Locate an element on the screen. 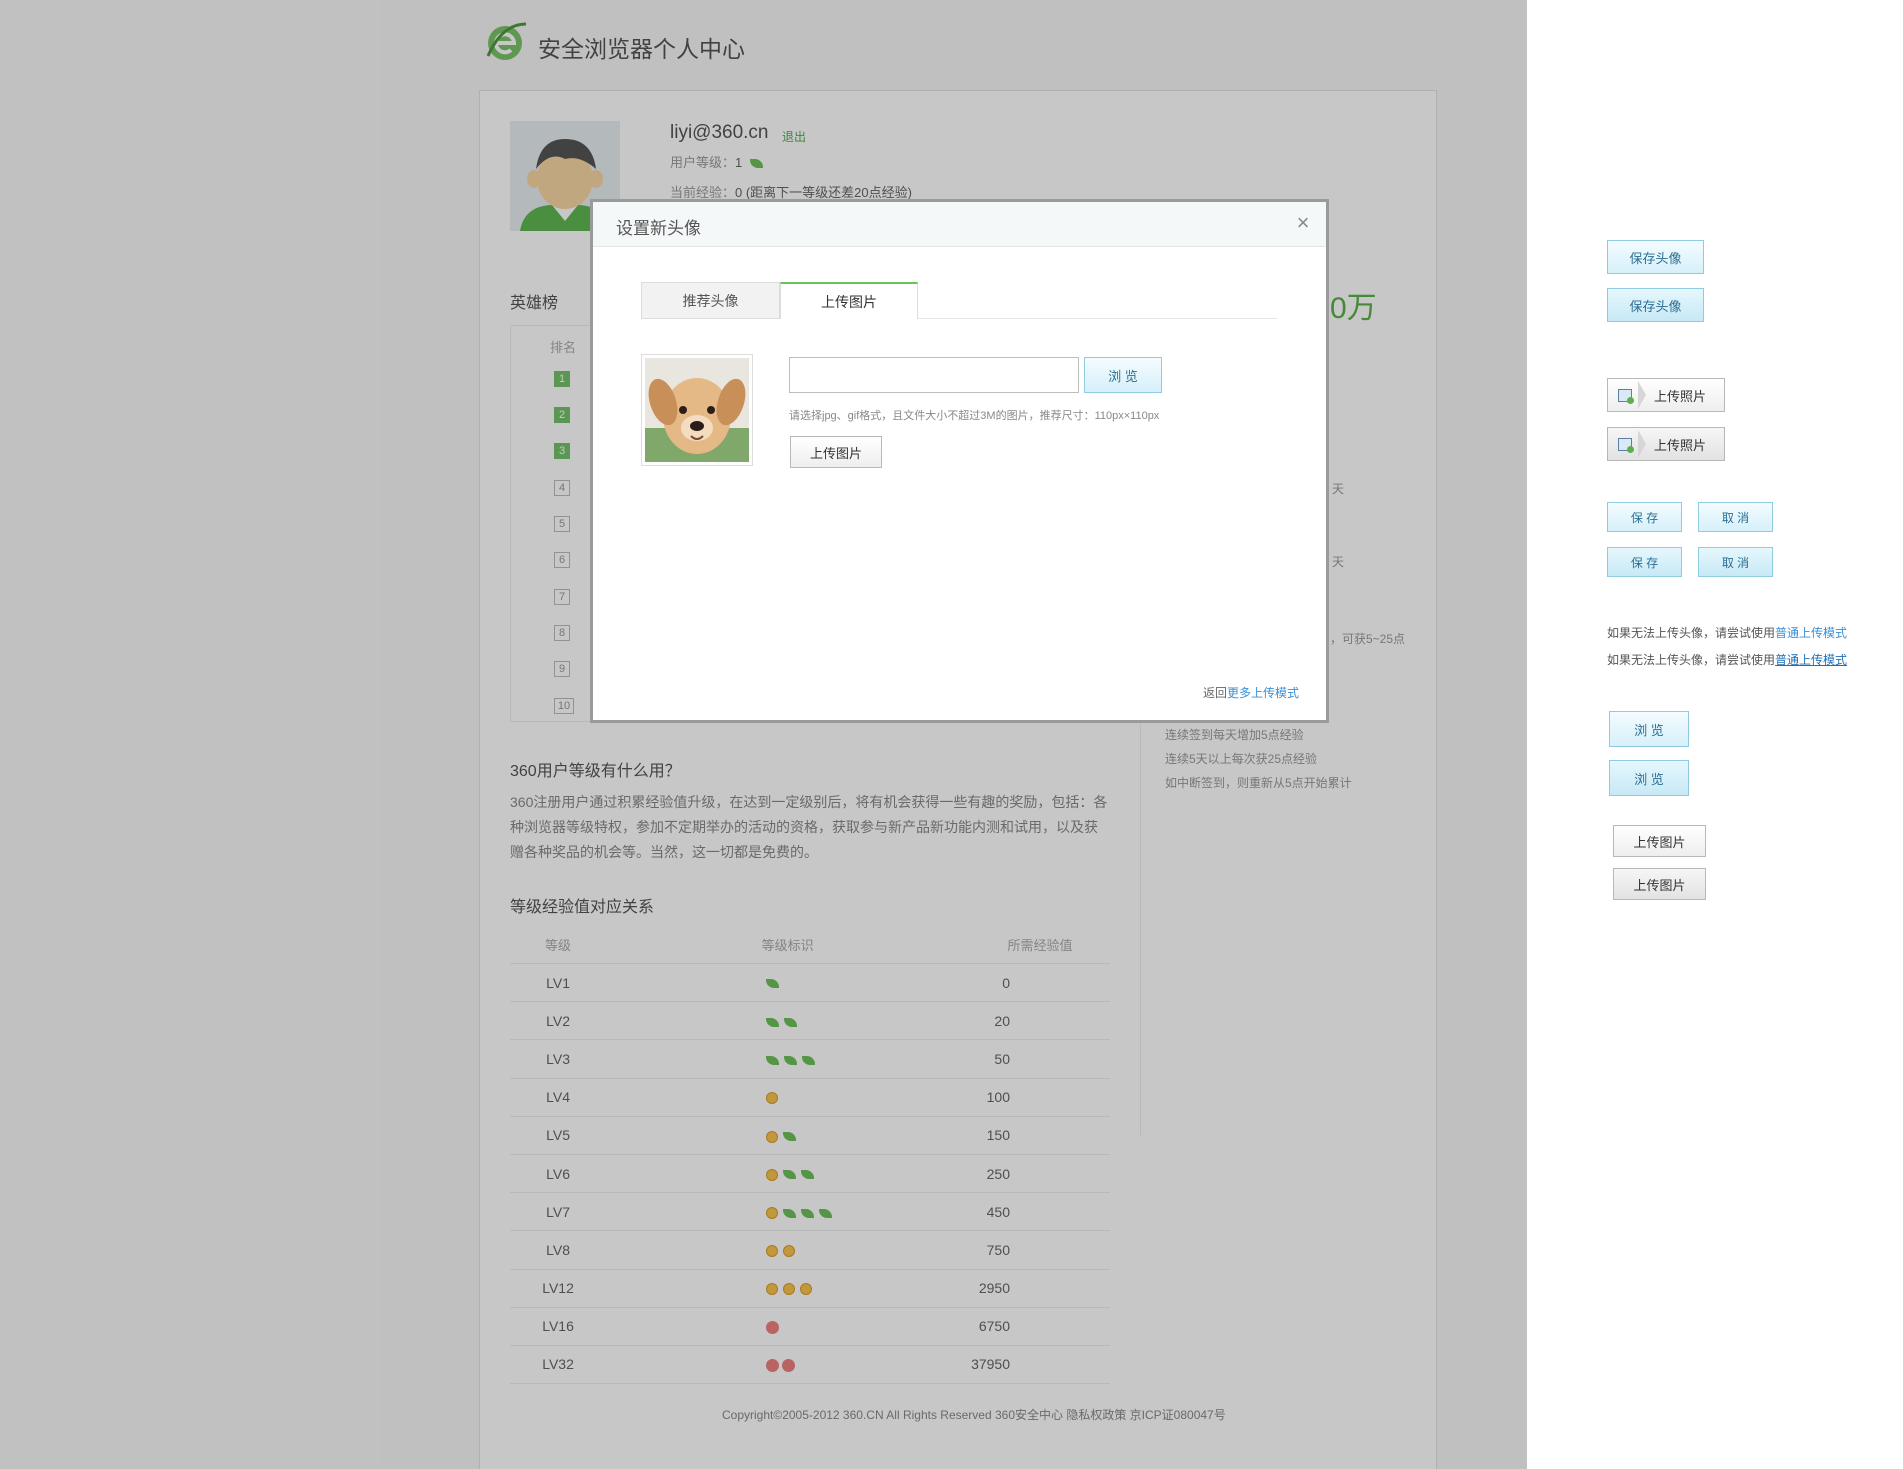 This screenshot has width=1903, height=1469. upload-image-button-hover: 上传图片 is located at coordinates (1659, 884).